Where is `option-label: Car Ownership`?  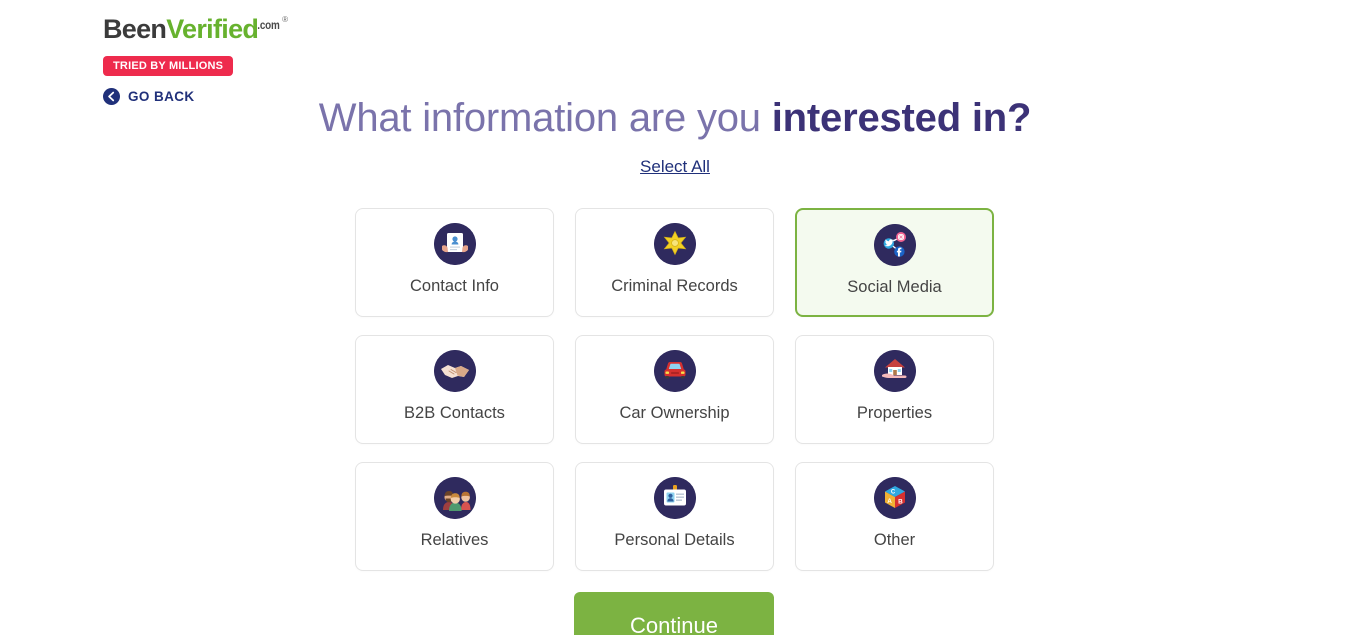 option-label: Car Ownership is located at coordinates (674, 413).